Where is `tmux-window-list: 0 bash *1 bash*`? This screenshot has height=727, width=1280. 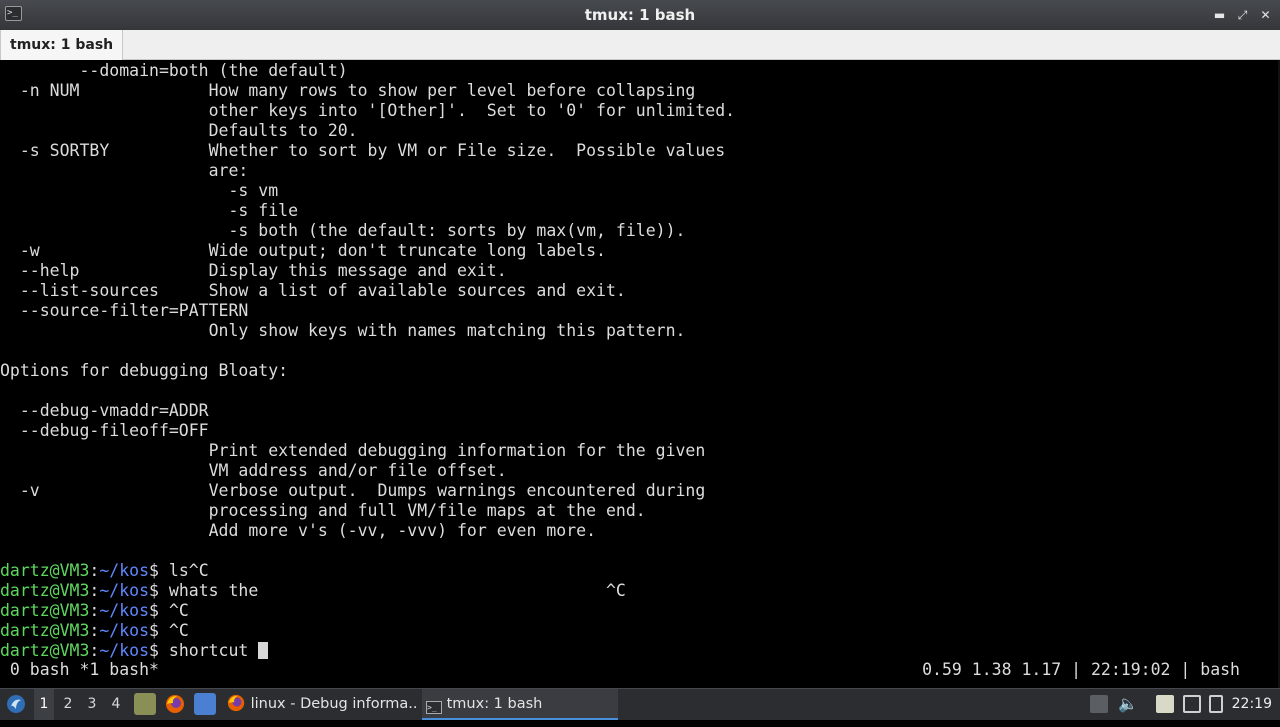
tmux-window-list: 0 bash *1 bash* is located at coordinates (79, 670).